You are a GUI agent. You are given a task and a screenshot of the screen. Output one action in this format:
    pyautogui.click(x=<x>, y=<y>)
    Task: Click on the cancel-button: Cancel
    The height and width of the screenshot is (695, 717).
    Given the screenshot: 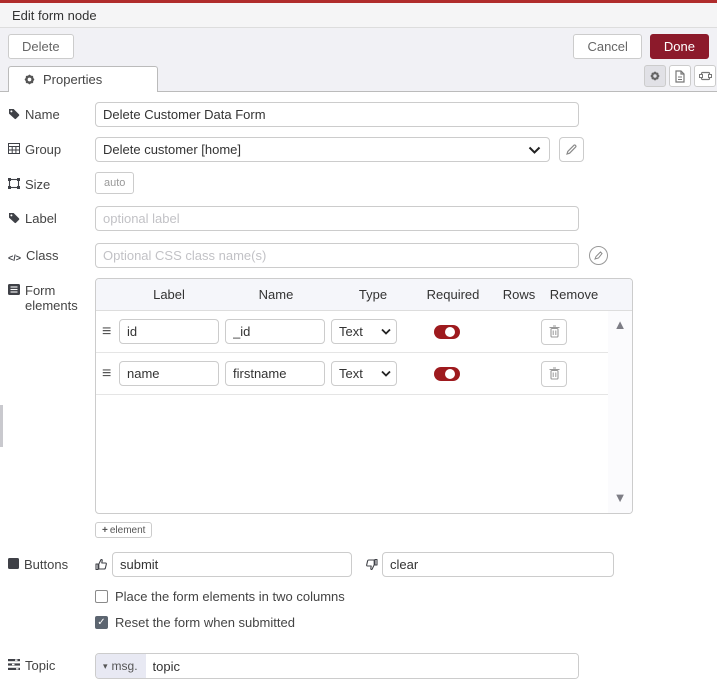 What is the action you would take?
    pyautogui.click(x=607, y=46)
    